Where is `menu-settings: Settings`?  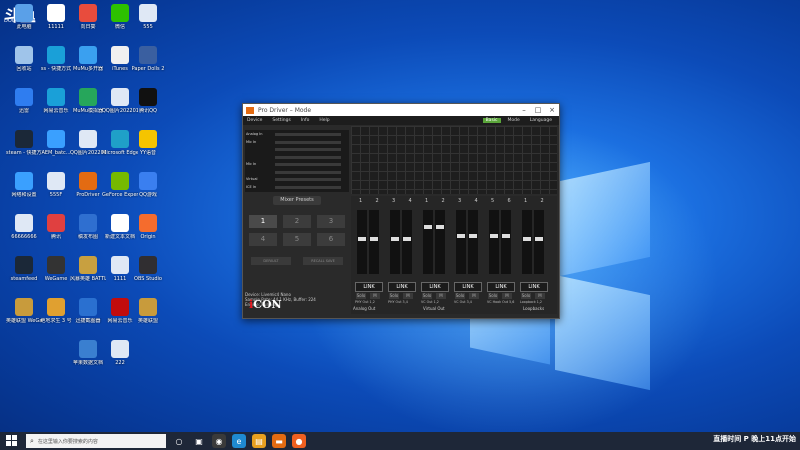 menu-settings: Settings is located at coordinates (281, 120).